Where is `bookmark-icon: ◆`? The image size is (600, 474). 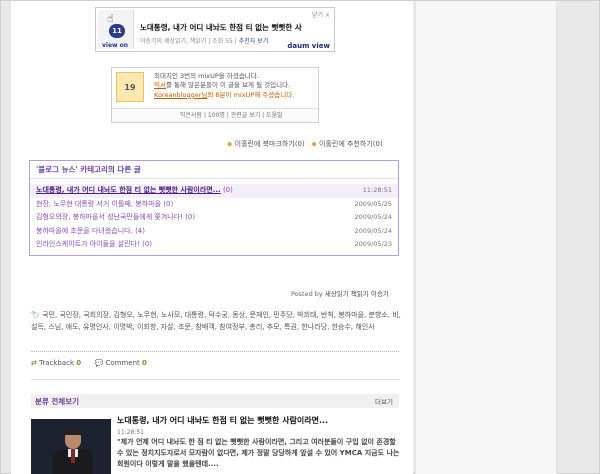
bookmark-icon: ◆ is located at coordinates (230, 144).